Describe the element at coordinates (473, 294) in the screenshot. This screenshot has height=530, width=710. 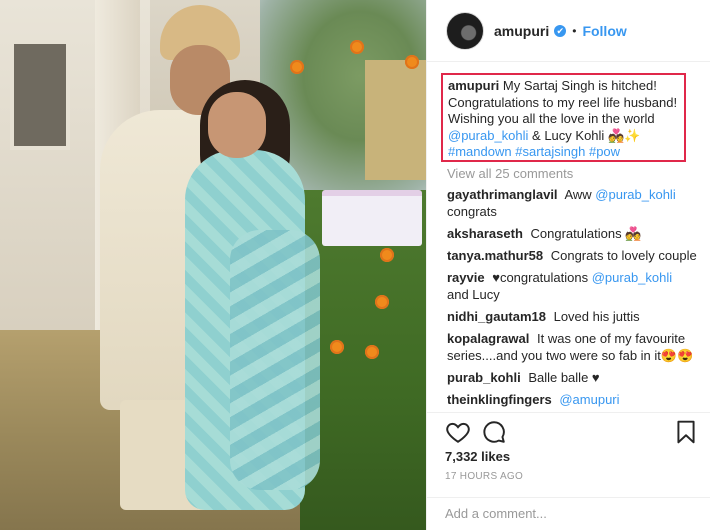
I see `comment-text-tail: and Lucy` at that location.